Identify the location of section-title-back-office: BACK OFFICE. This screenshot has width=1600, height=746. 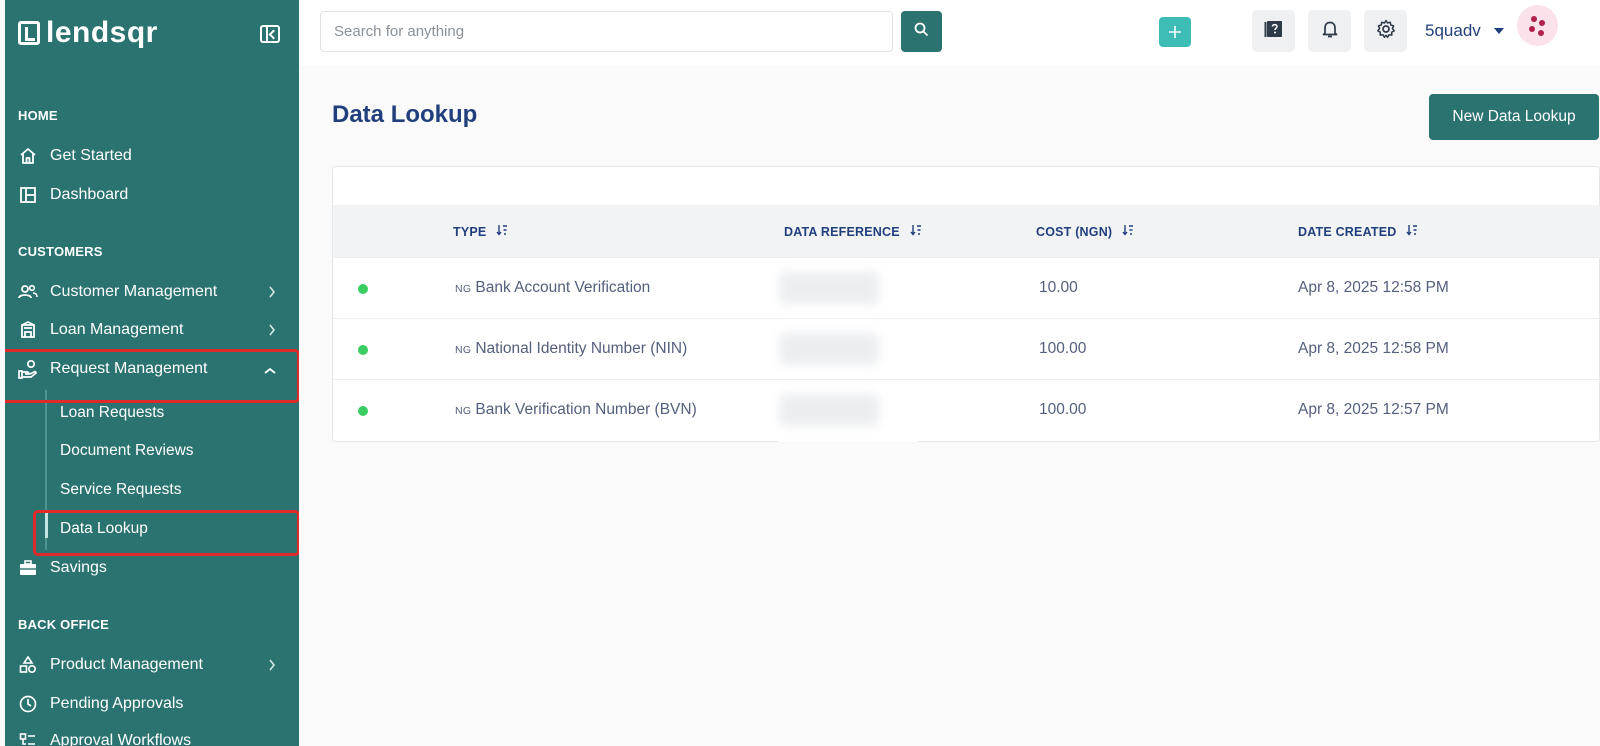
(64, 624).